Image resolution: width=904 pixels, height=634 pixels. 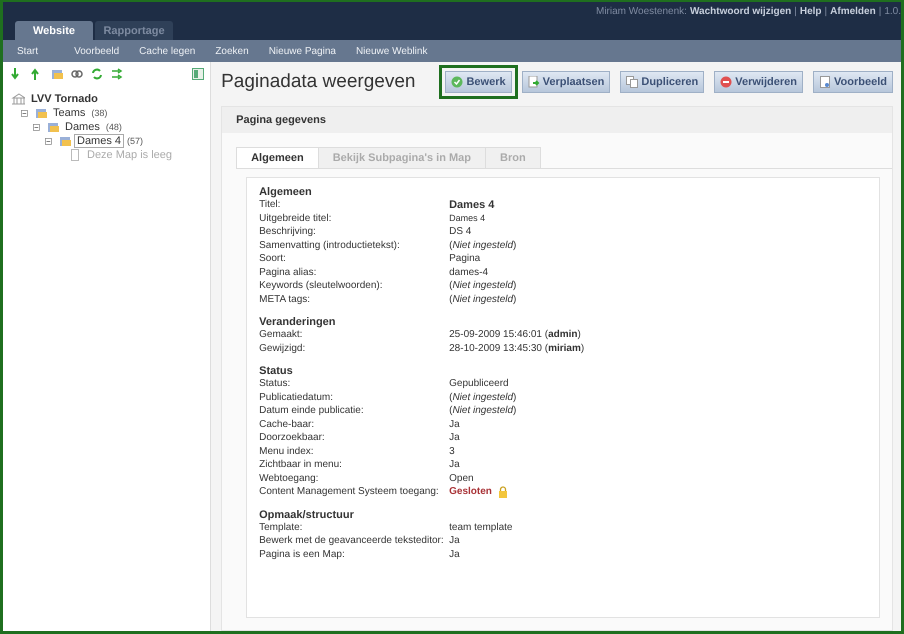 What do you see at coordinates (35, 74) in the screenshot?
I see `arrow-up-icon` at bounding box center [35, 74].